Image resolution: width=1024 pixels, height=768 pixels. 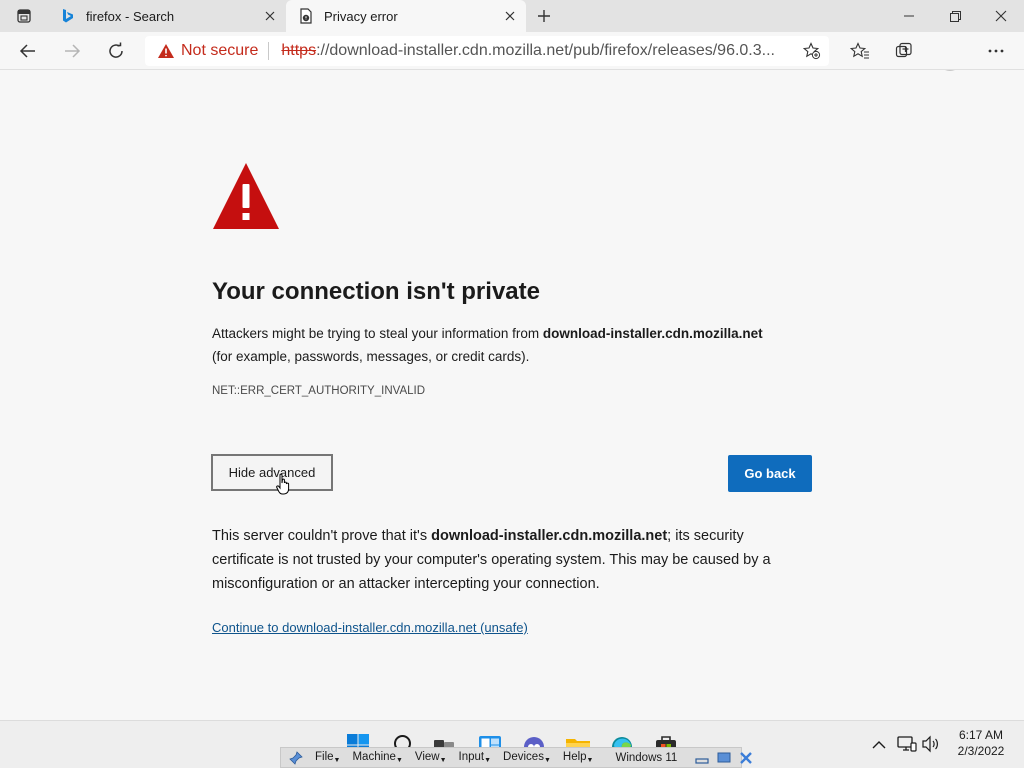 What do you see at coordinates (746, 758) in the screenshot?
I see `close-bar-icon` at bounding box center [746, 758].